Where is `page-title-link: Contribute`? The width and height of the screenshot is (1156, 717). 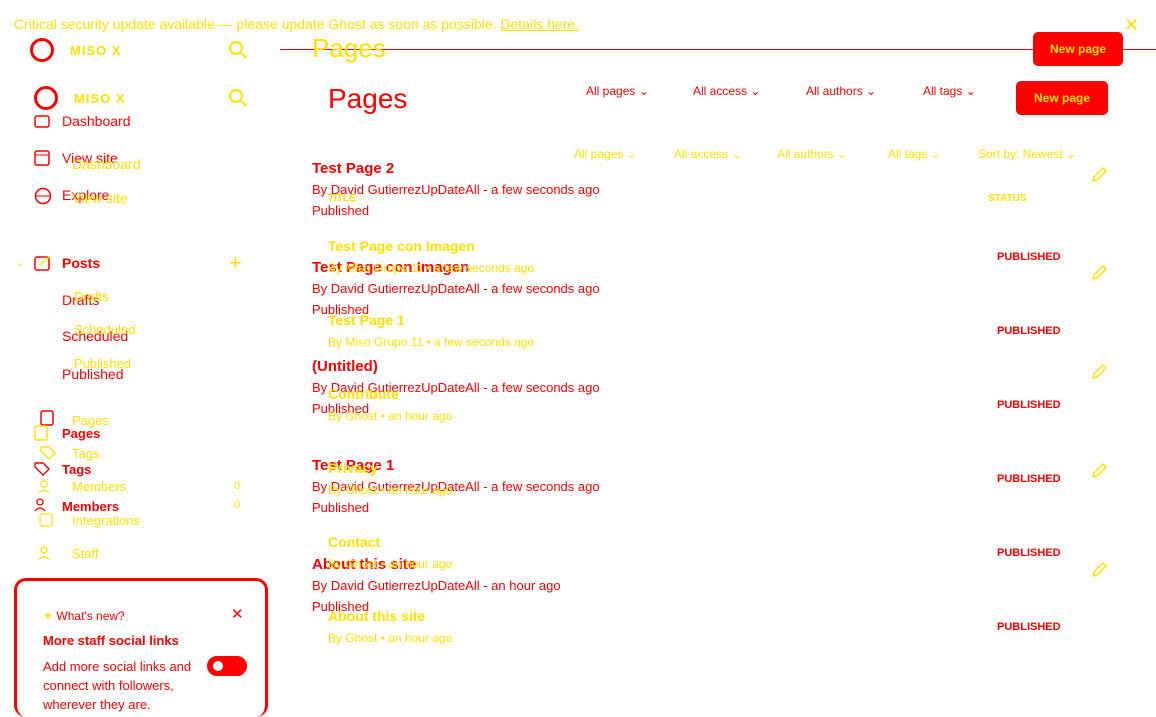 page-title-link: Contribute is located at coordinates (363, 394).